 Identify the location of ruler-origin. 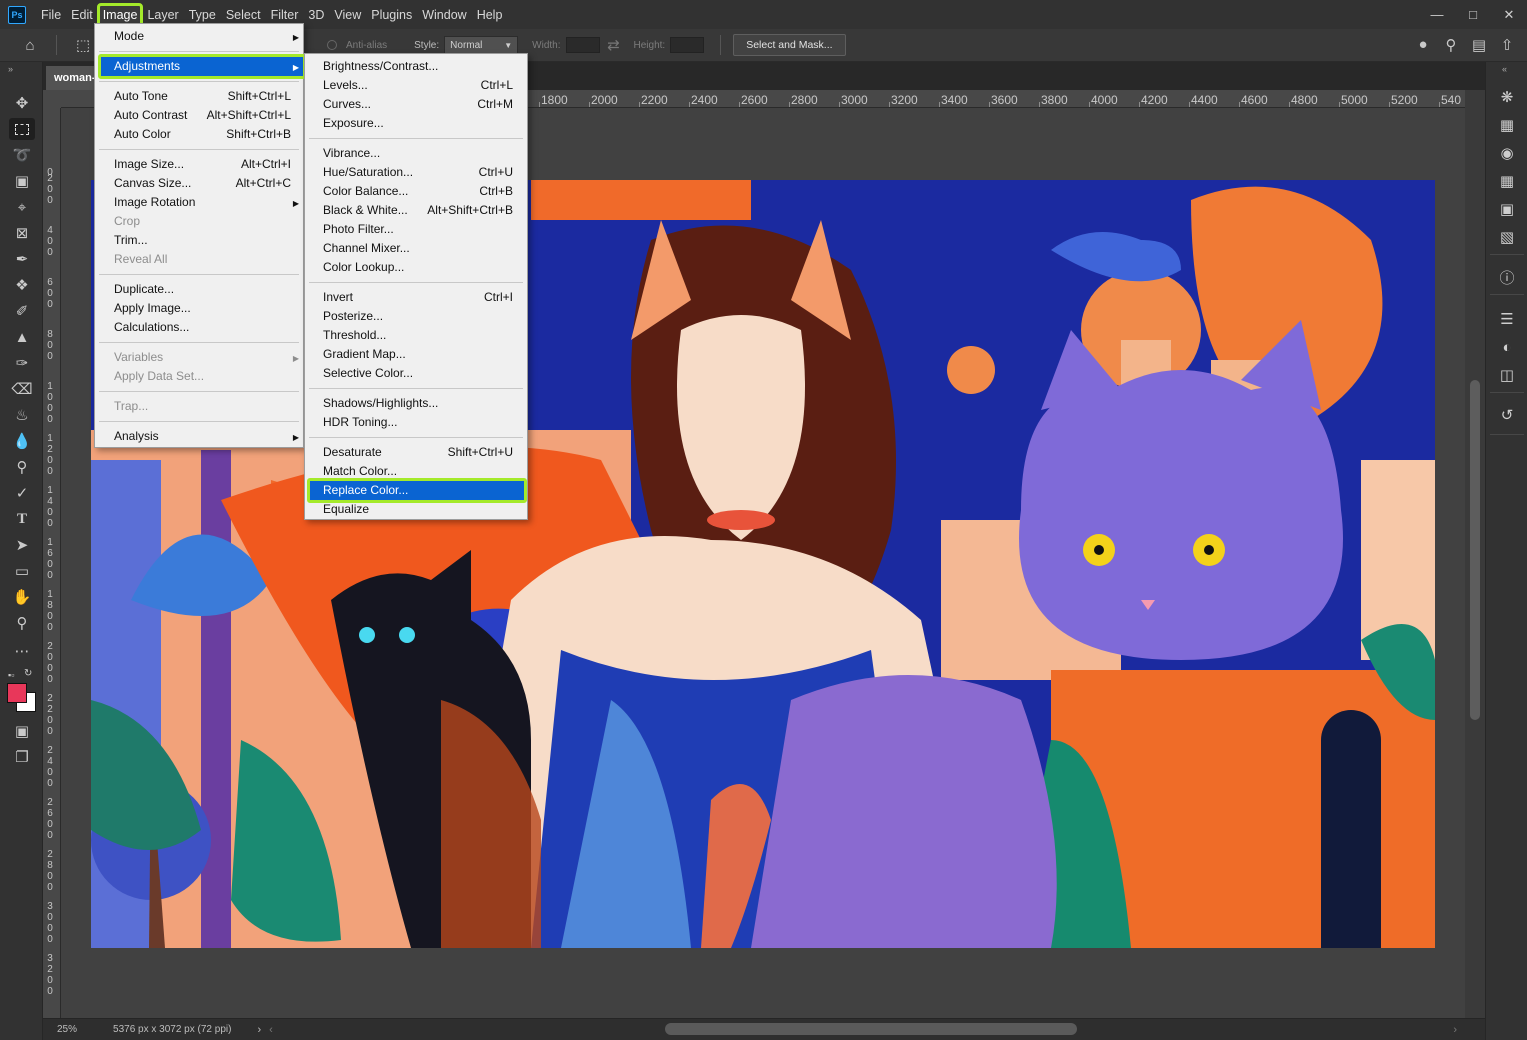
(52, 99).